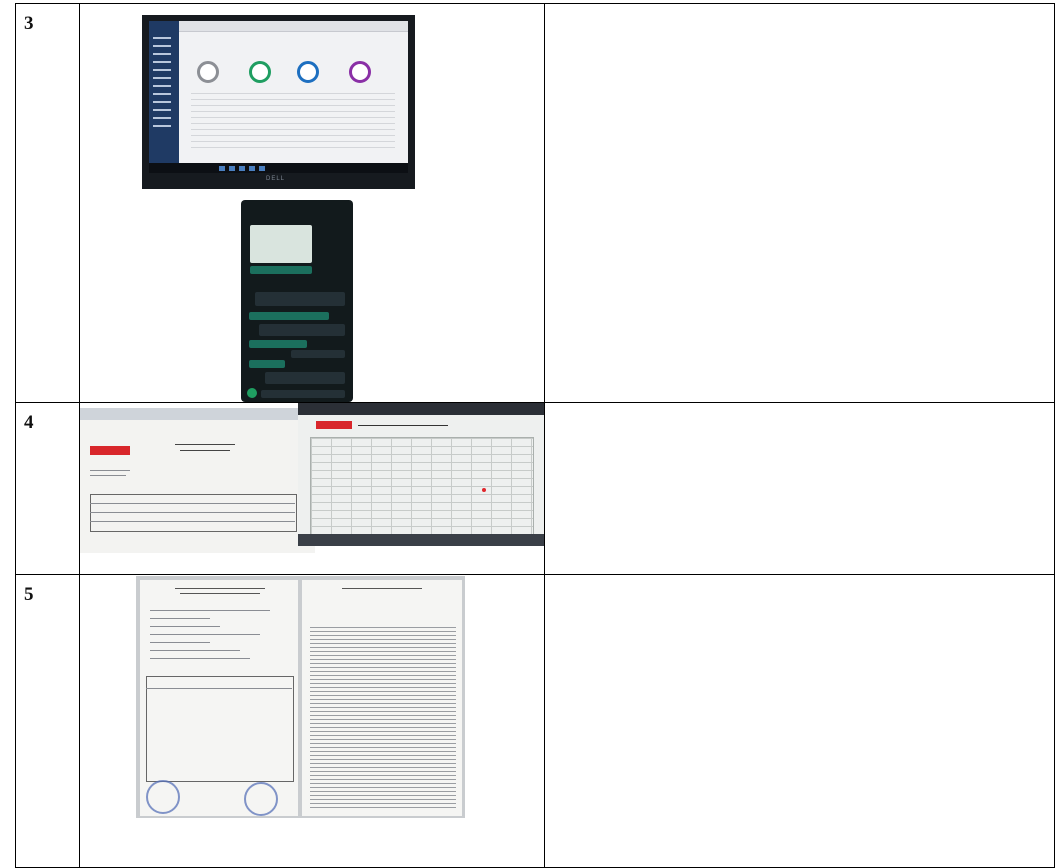  I want to click on row-number-cell: 5, so click(47, 721).